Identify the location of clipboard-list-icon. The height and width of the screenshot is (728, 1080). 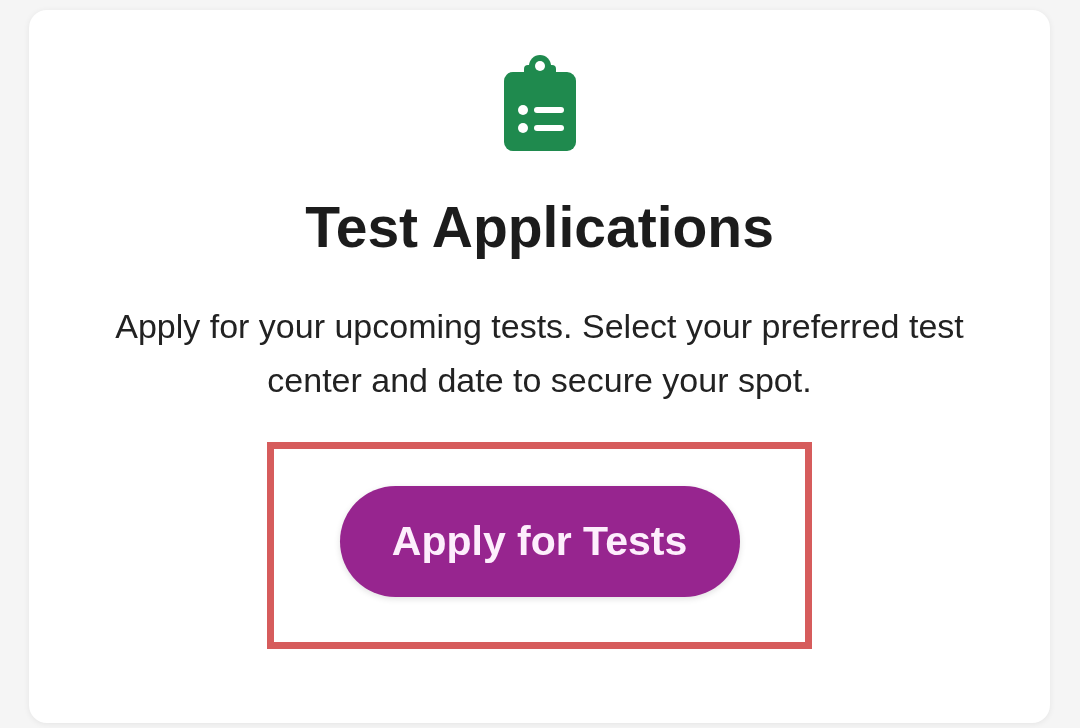
(539, 103).